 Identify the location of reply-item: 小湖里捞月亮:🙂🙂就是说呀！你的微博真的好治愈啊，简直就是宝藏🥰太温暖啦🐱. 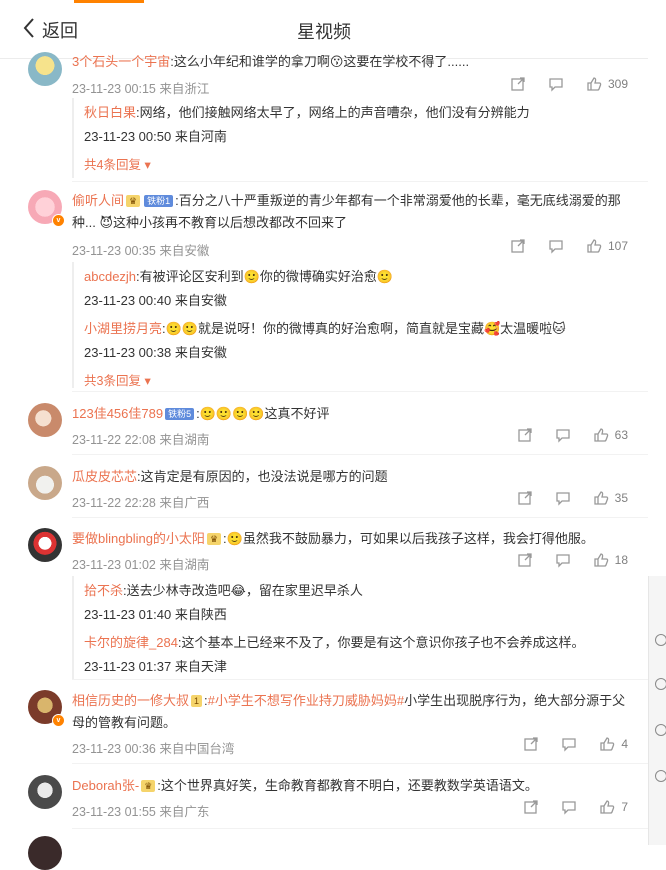
(357, 327).